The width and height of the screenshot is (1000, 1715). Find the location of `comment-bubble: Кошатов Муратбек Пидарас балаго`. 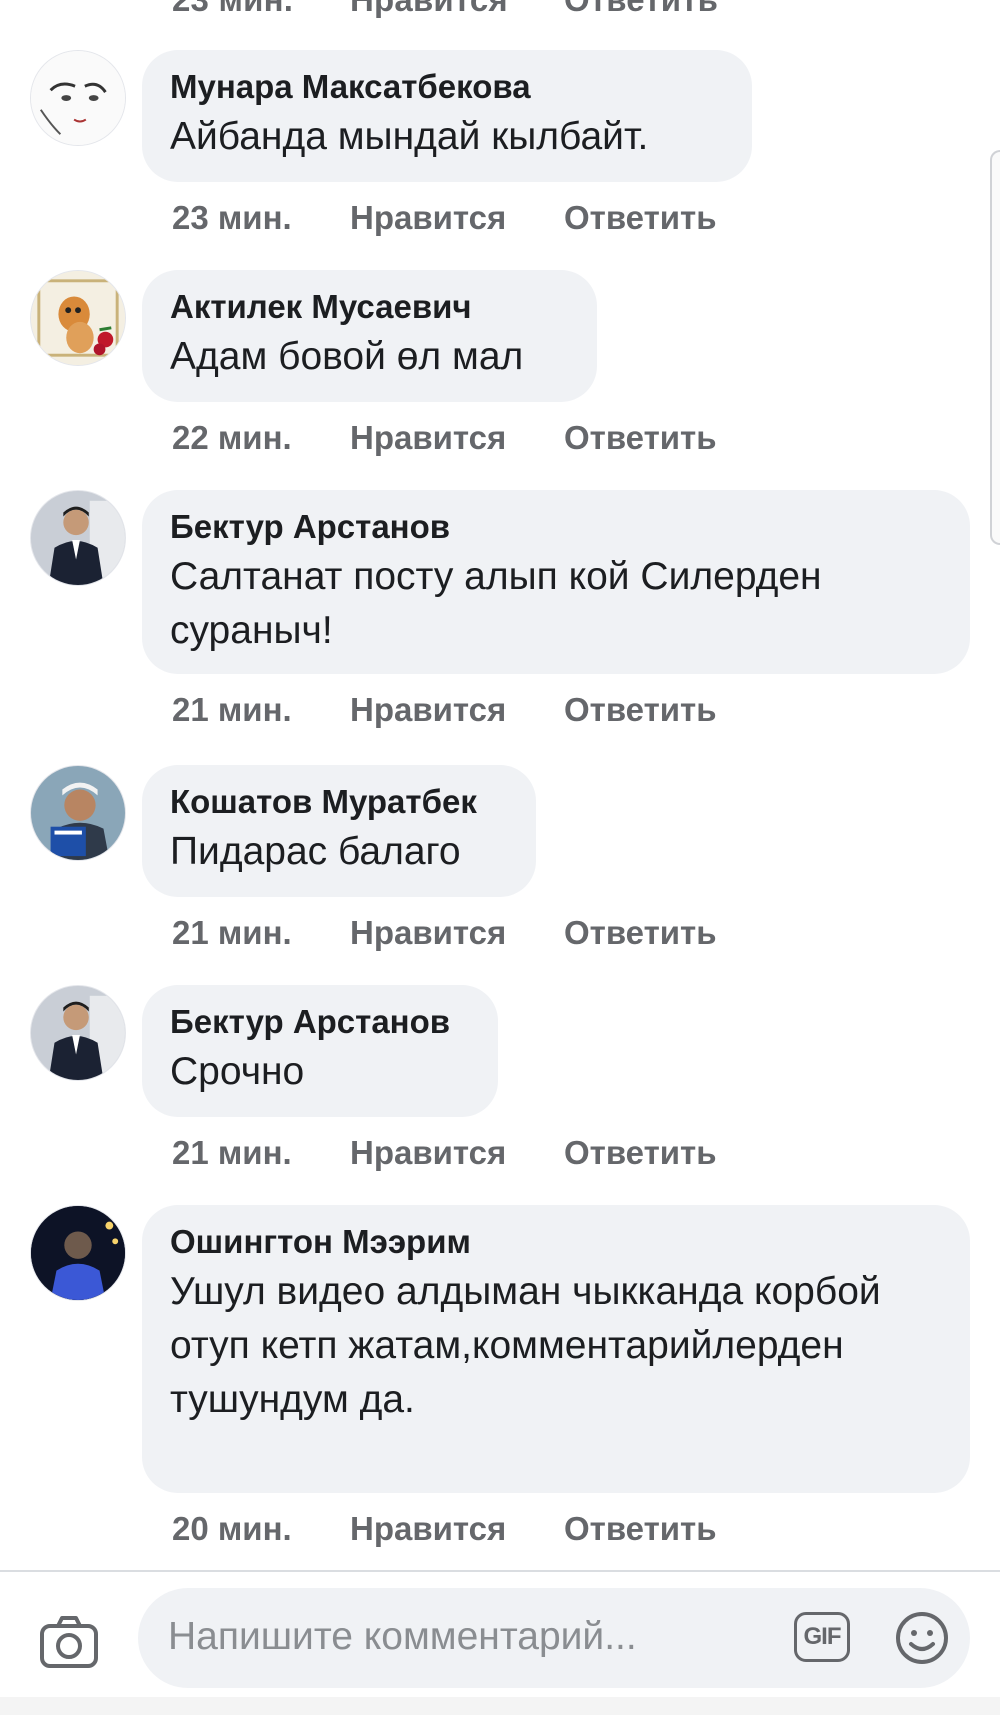

comment-bubble: Кошатов Муратбек Пидарас балаго is located at coordinates (339, 831).